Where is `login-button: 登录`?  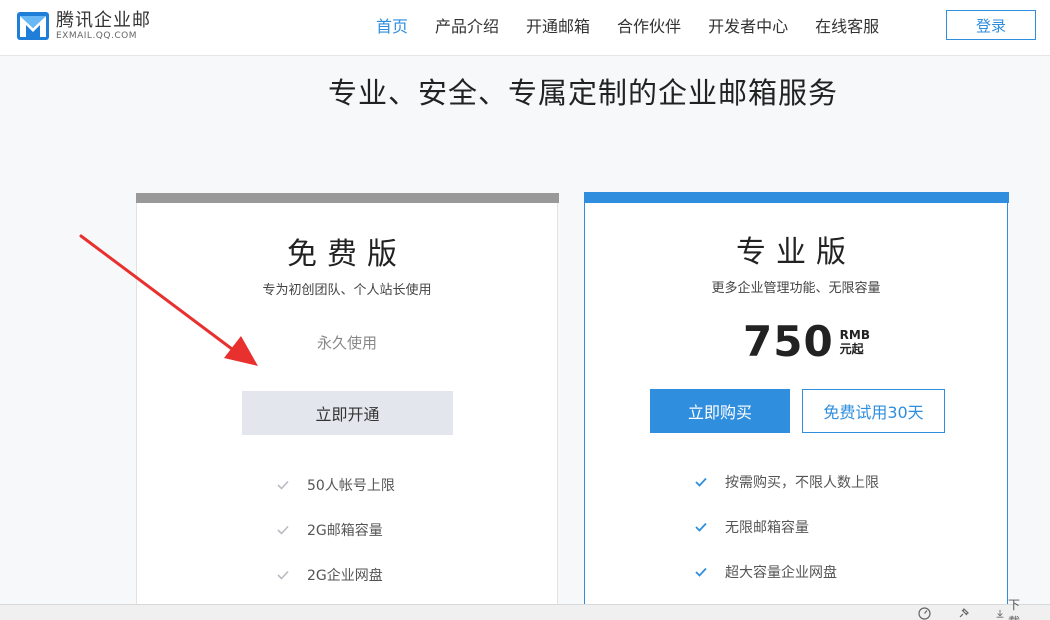
login-button: 登录 is located at coordinates (991, 25).